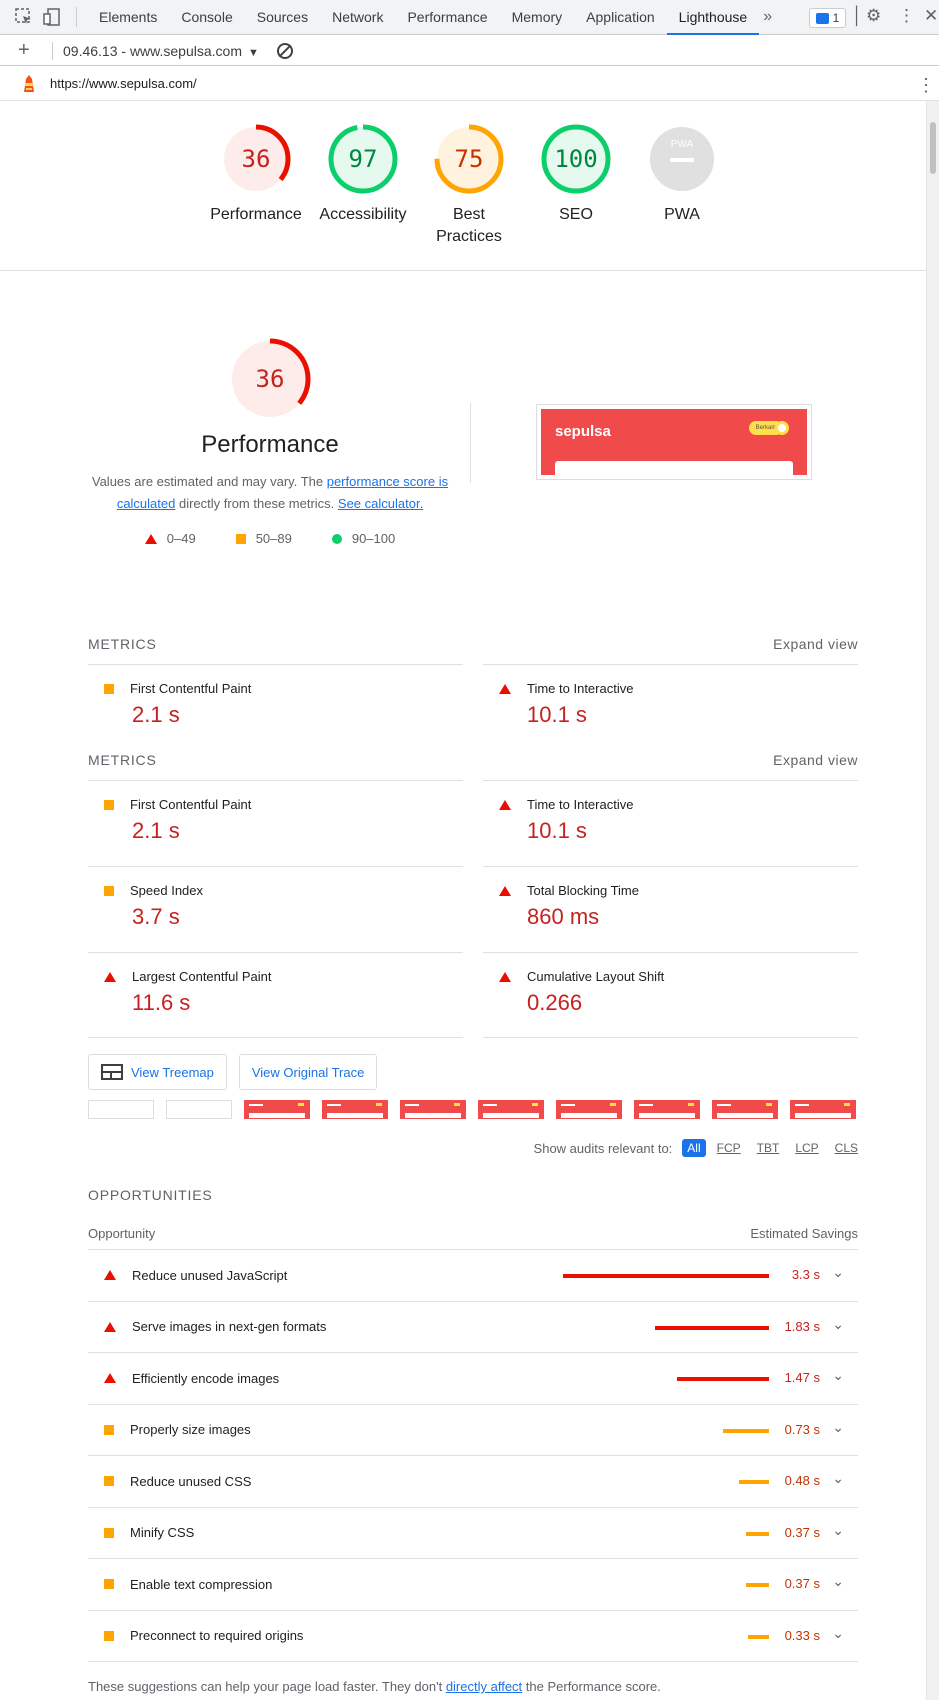 The width and height of the screenshot is (939, 1700). Describe the element at coordinates (447, 17) in the screenshot. I see `tab-performance: Performance` at that location.